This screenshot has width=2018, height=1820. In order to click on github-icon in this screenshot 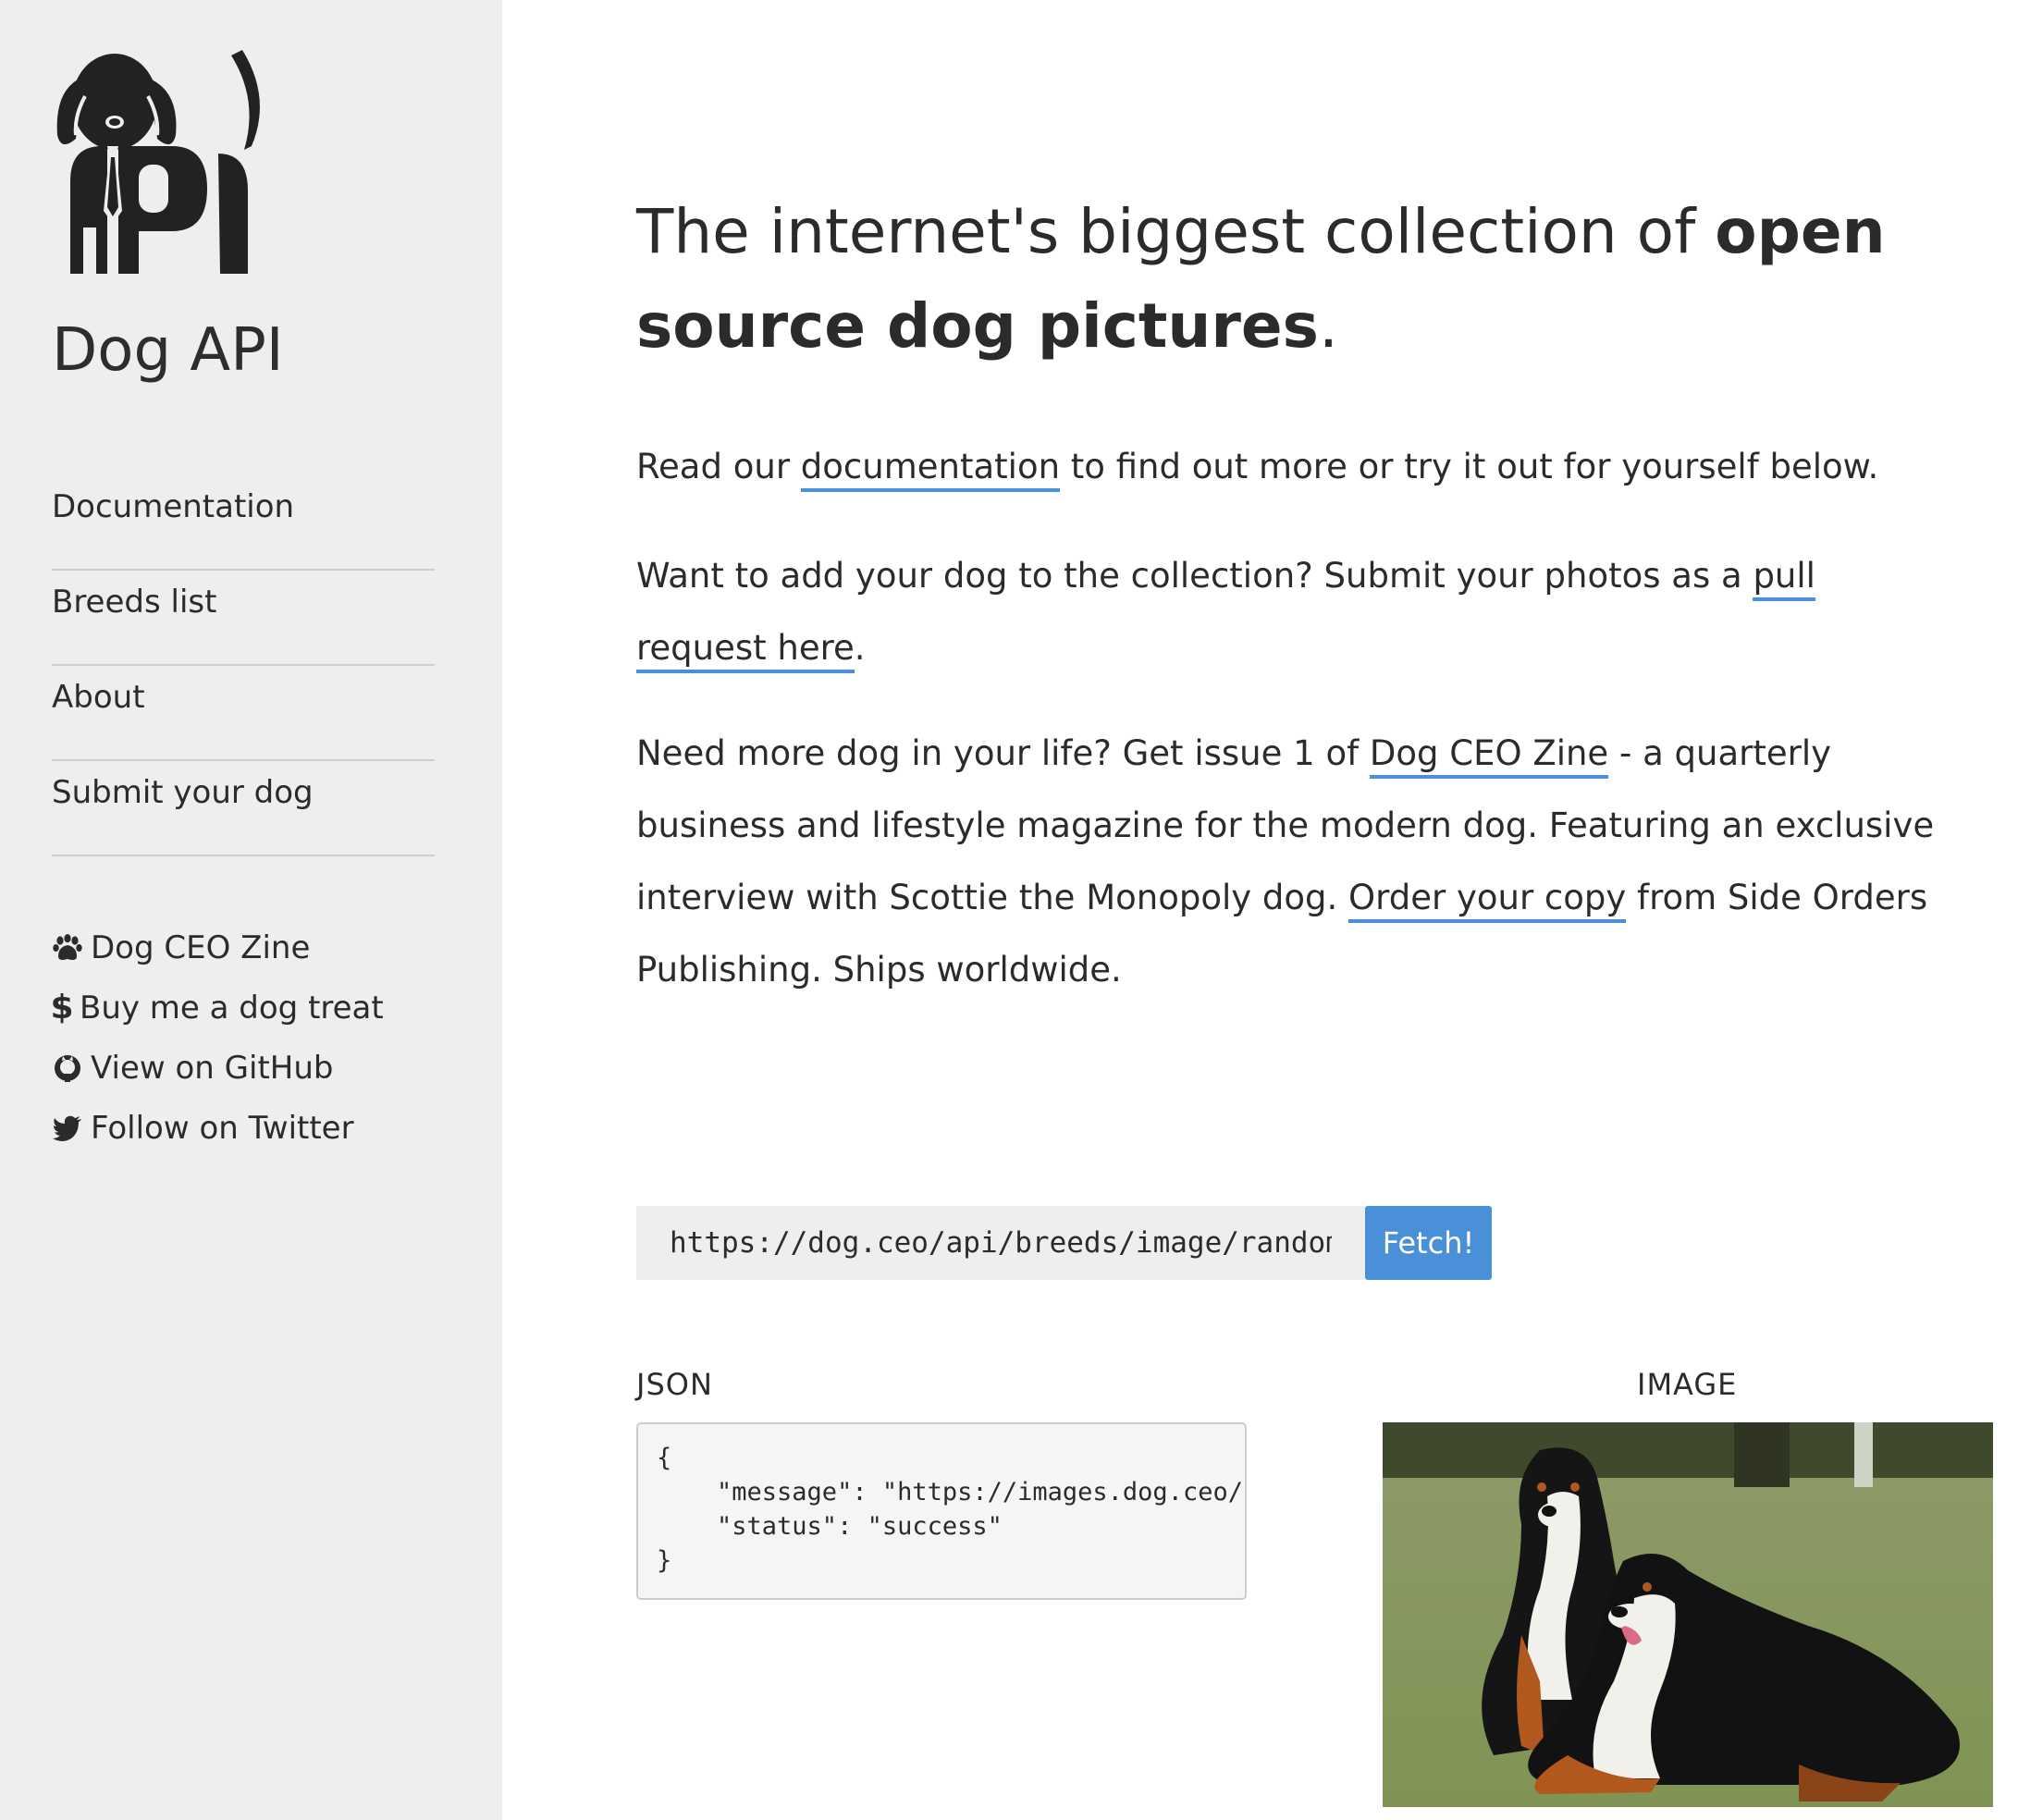, I will do `click(67, 1068)`.